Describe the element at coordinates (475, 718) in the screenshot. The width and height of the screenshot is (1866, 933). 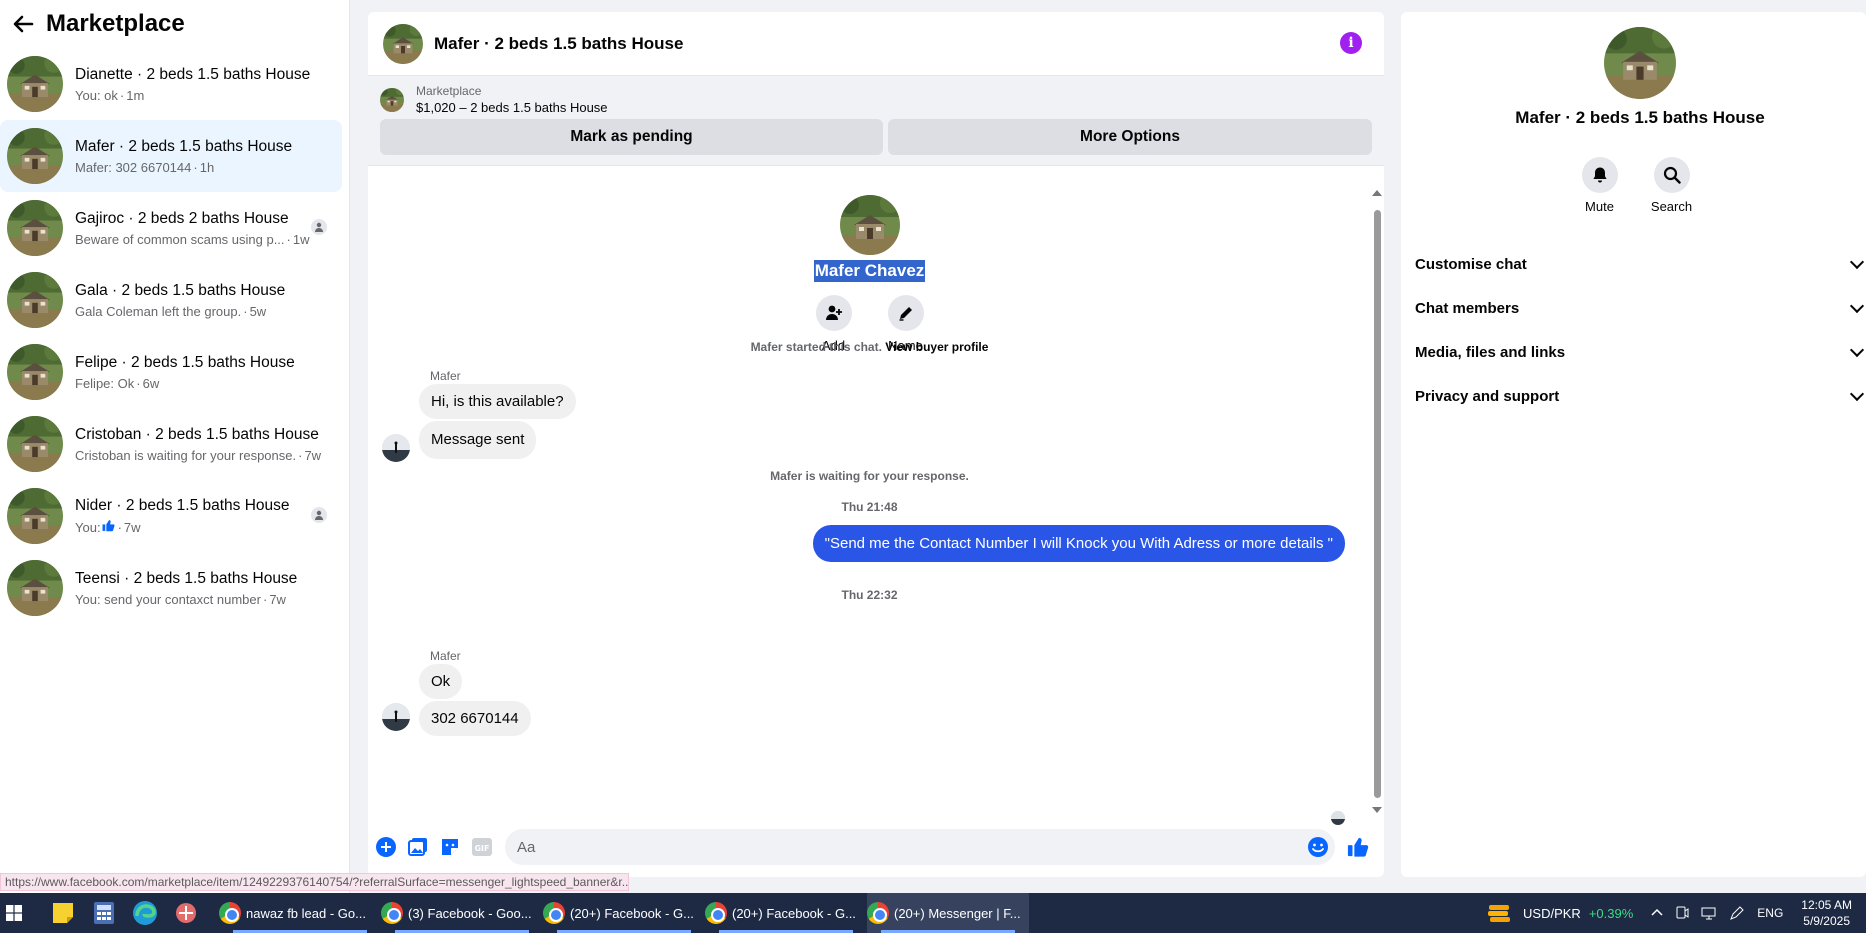
I see `incoming-message: 302 6670144` at that location.